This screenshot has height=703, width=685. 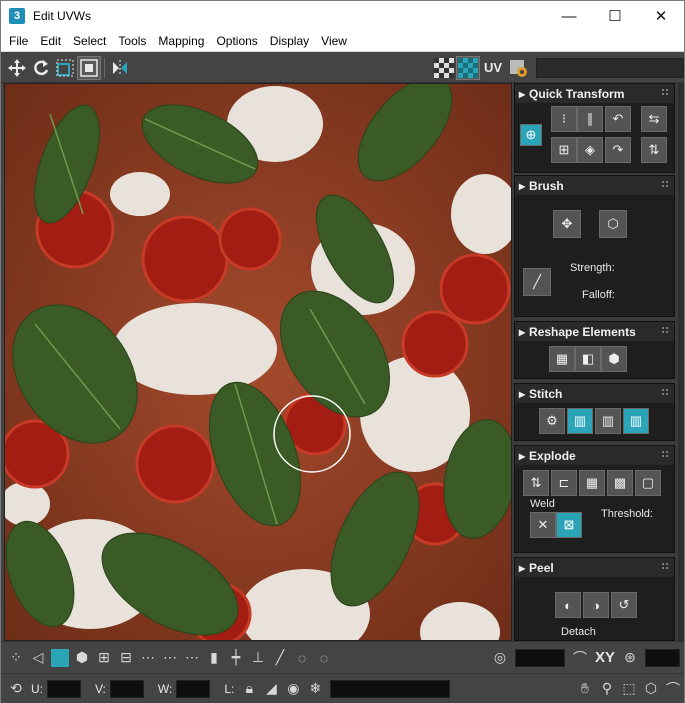 What do you see at coordinates (662, 657) in the screenshot?
I see `edge-distance-field` at bounding box center [662, 657].